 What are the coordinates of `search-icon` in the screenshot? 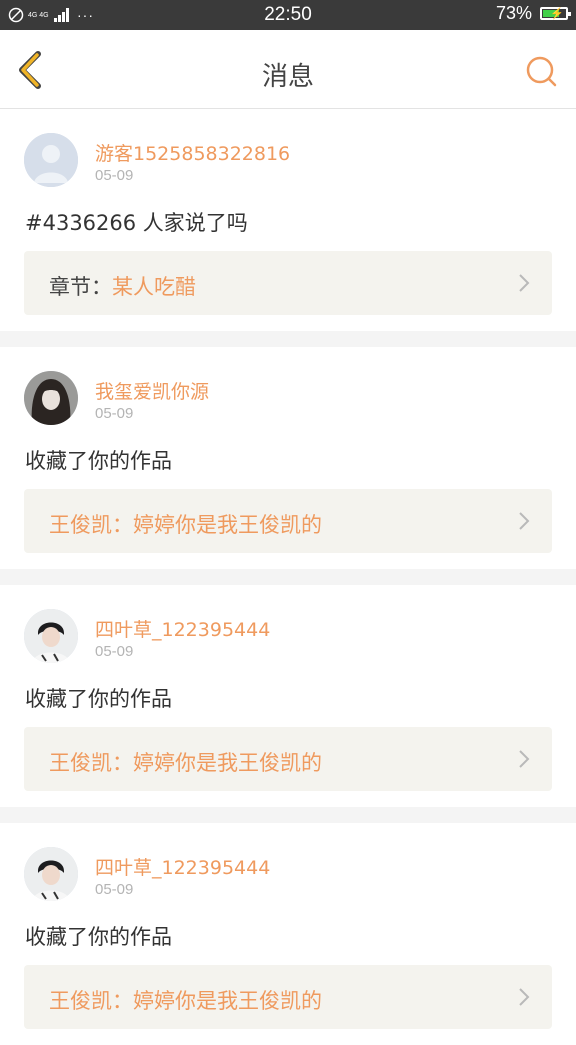 It's located at (541, 71).